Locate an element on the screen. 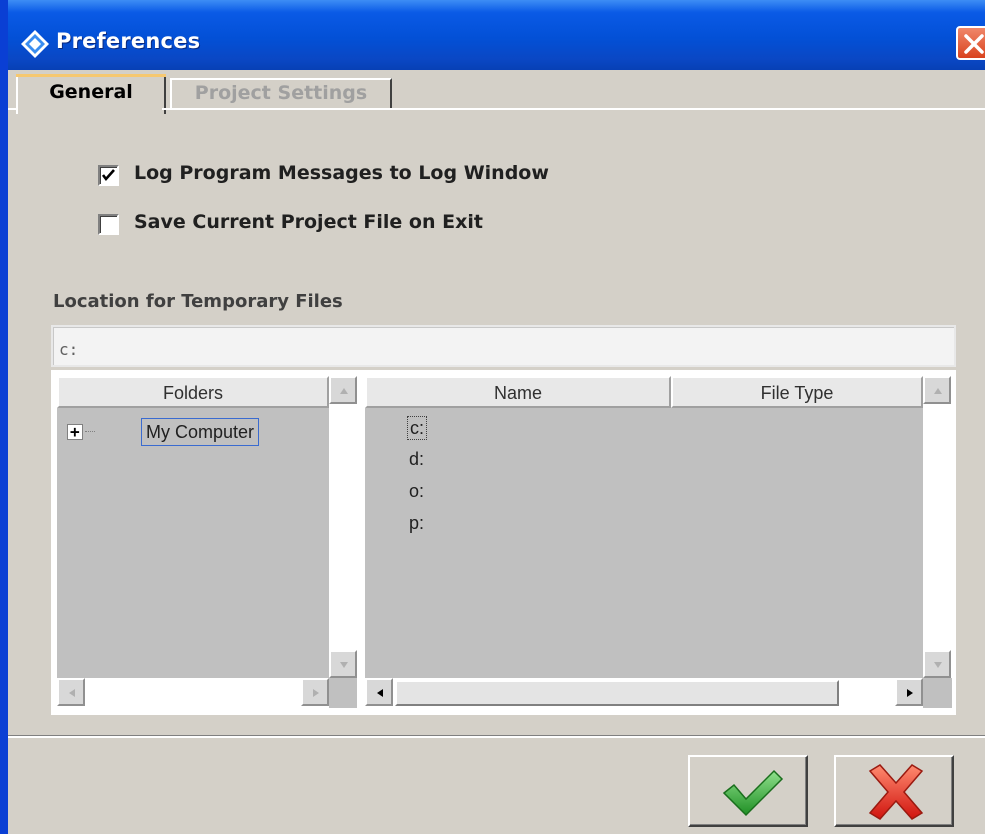 The image size is (985, 834). close-button is located at coordinates (970, 43).